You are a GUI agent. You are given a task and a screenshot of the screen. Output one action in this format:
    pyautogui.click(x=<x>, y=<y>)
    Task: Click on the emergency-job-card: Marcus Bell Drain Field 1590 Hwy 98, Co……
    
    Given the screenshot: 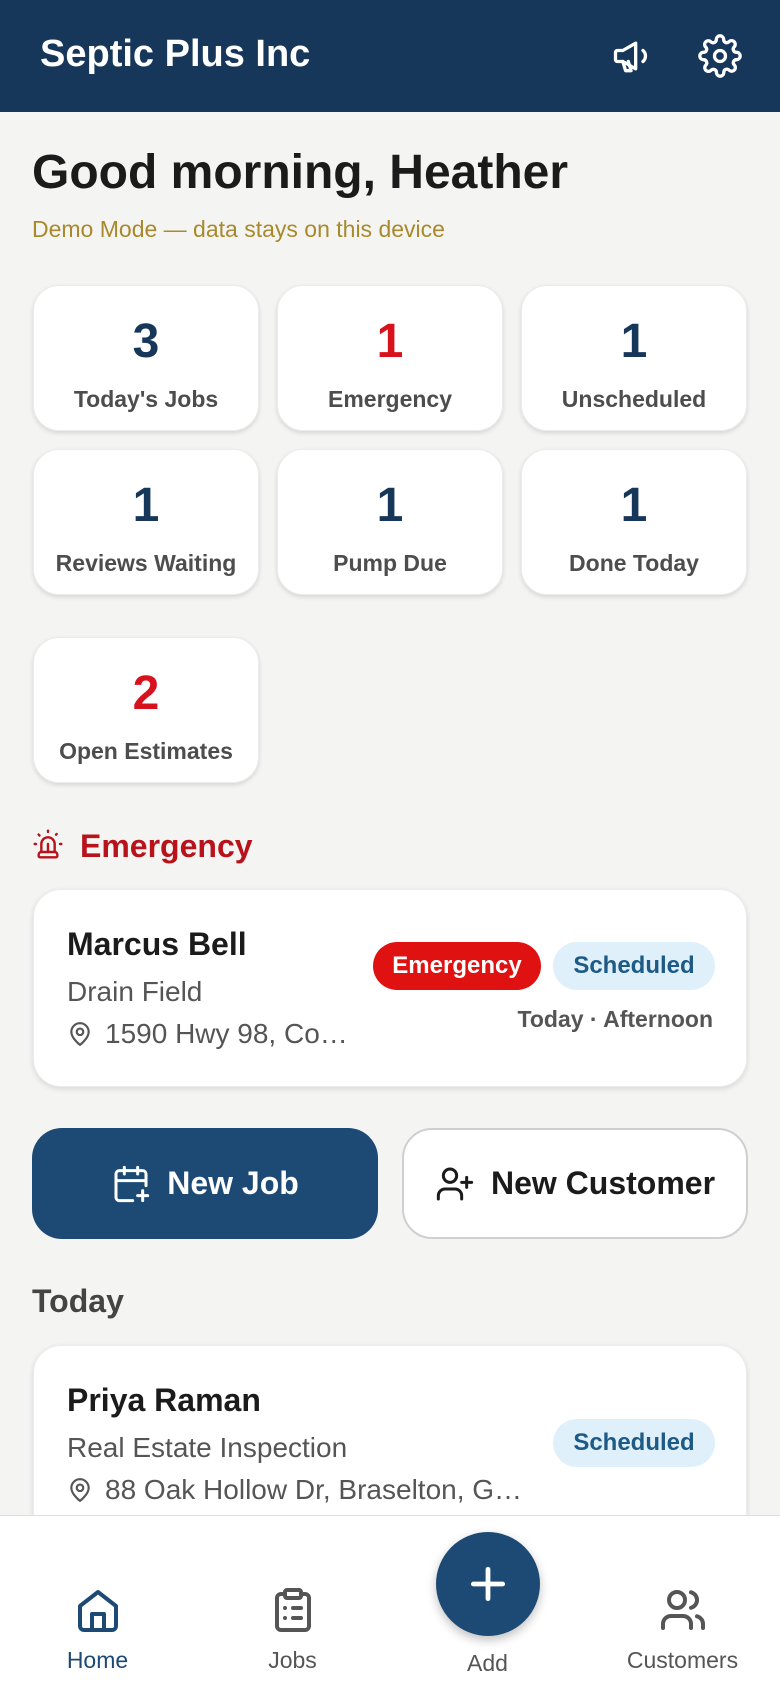 What is the action you would take?
    pyautogui.click(x=390, y=988)
    